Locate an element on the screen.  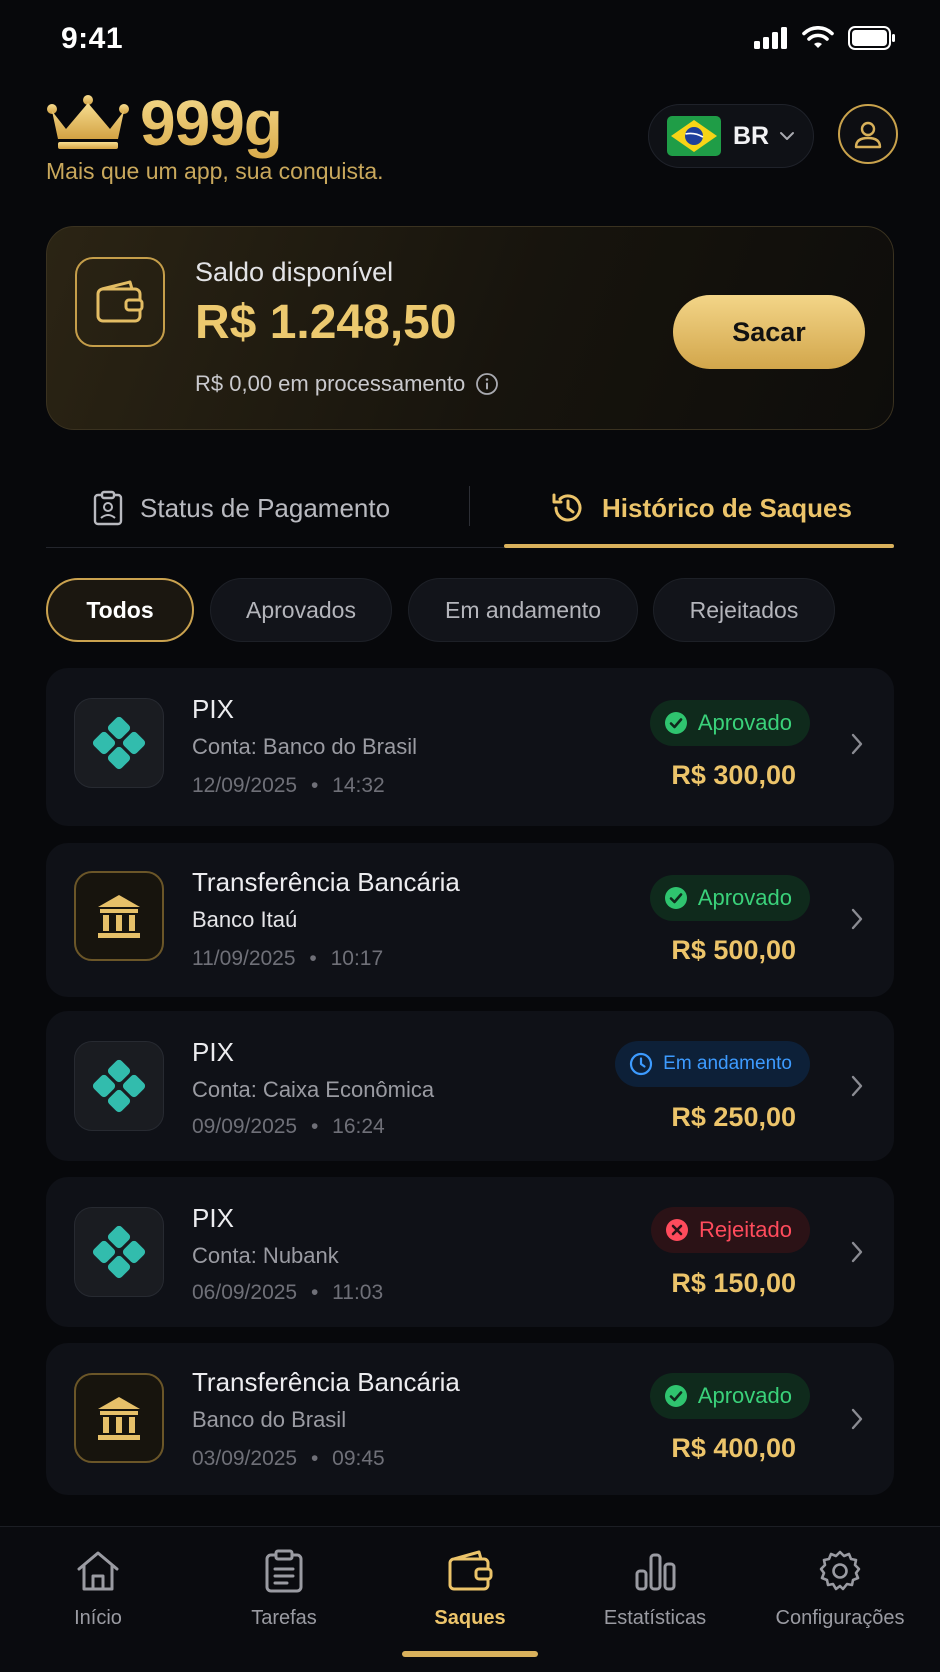
tab-withdrawal-history-label: Histórico de Saques is located at coordinates (727, 507).